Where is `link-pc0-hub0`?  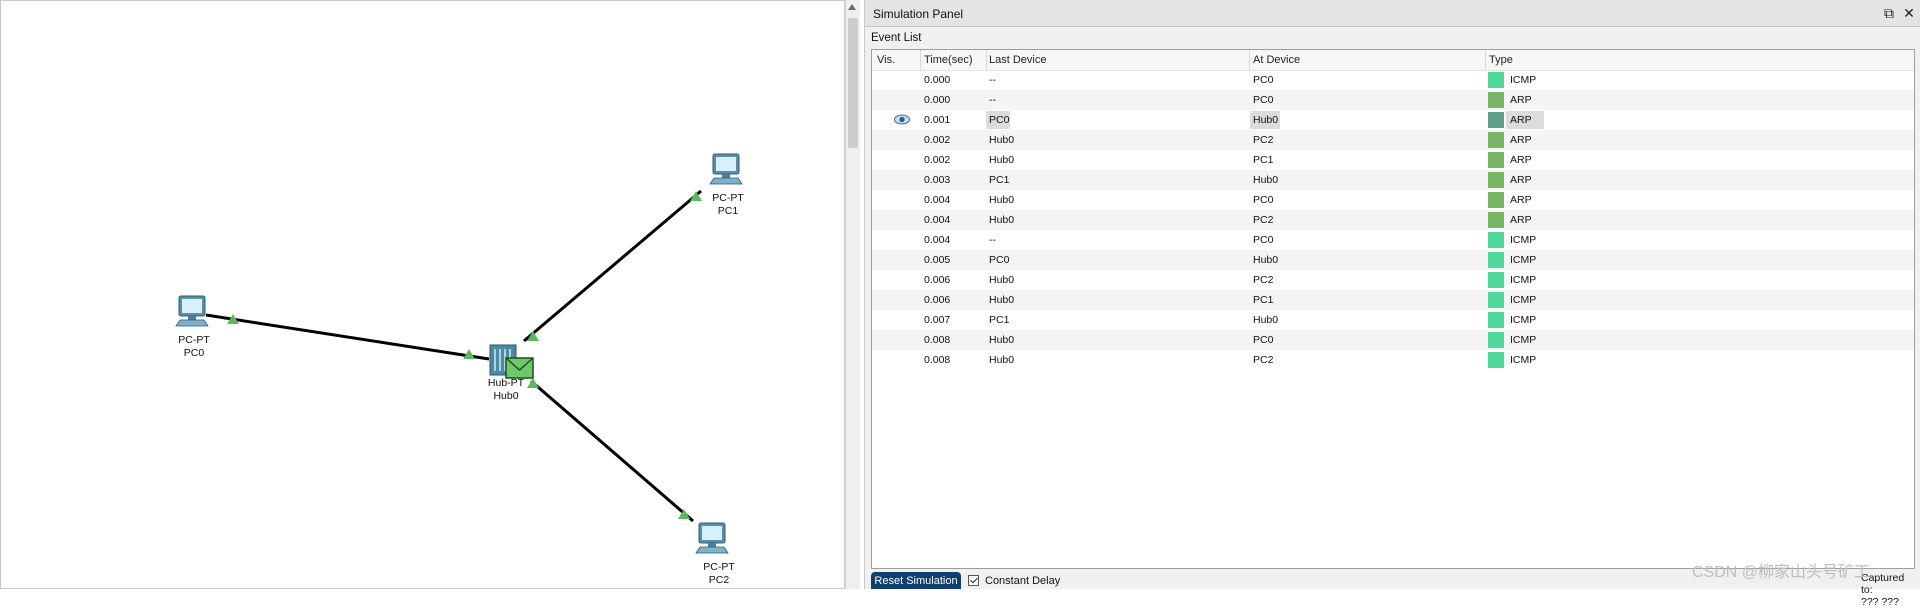
link-pc0-hub0 is located at coordinates (347, 337).